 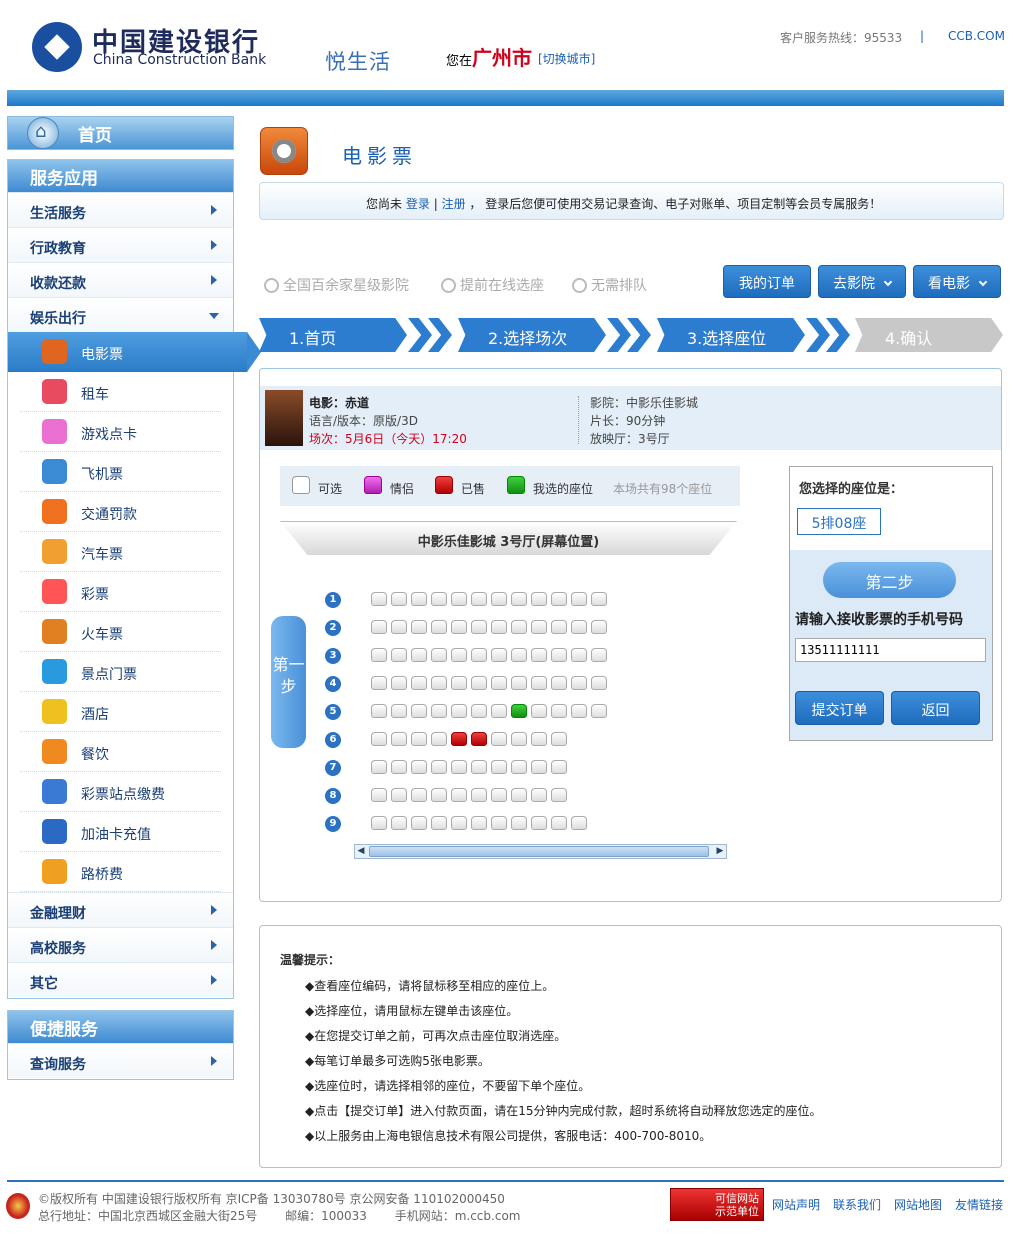 What do you see at coordinates (120, 552) in the screenshot?
I see `sidebar-item-bus: 汽车票` at bounding box center [120, 552].